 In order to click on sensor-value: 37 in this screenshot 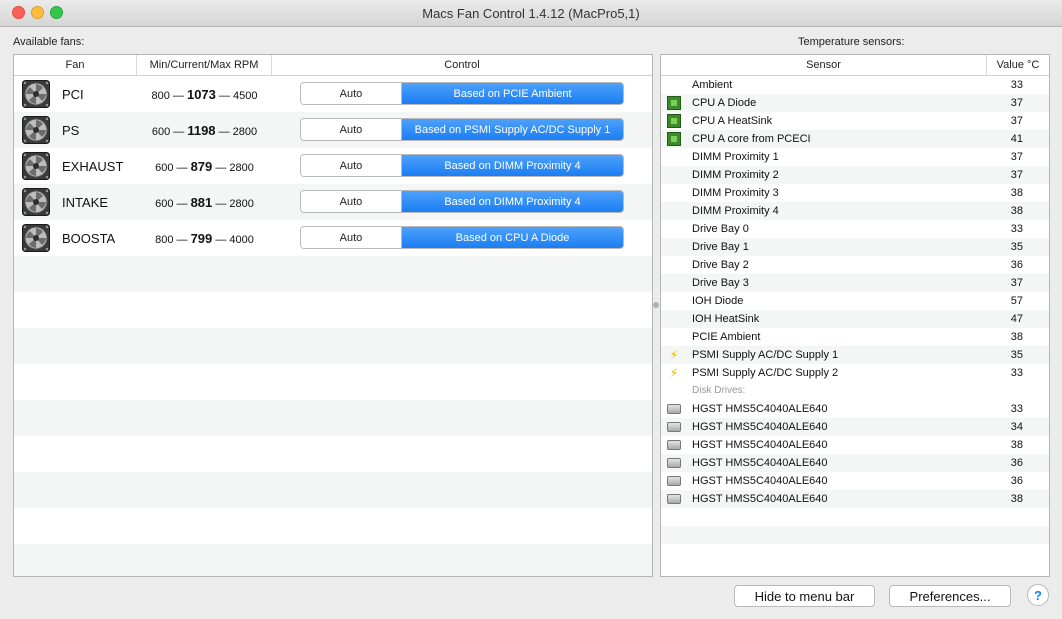, I will do `click(1016, 103)`.